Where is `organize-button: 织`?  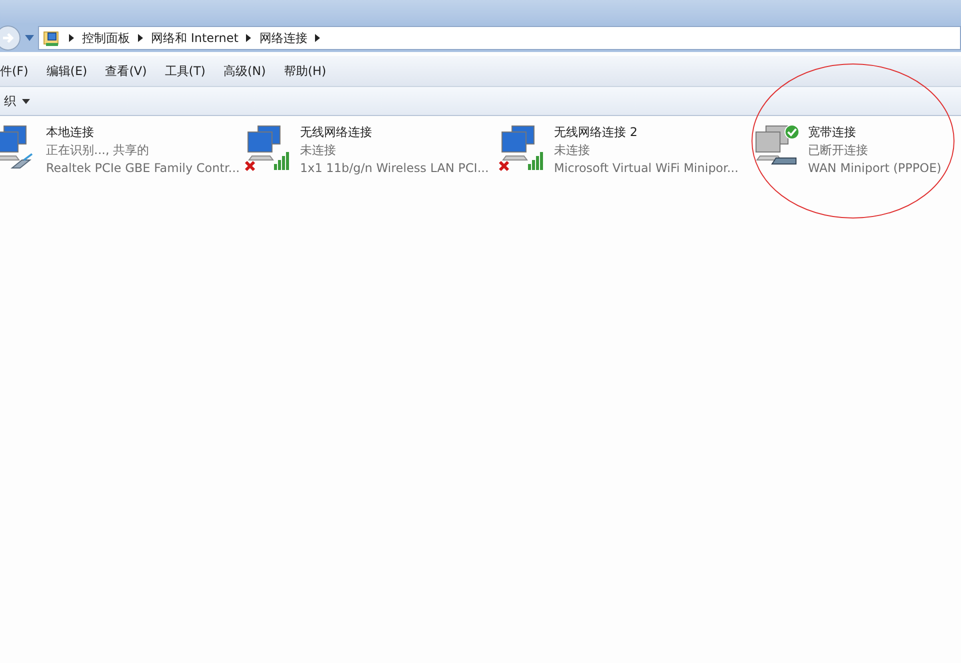
organize-button: 织 is located at coordinates (17, 101).